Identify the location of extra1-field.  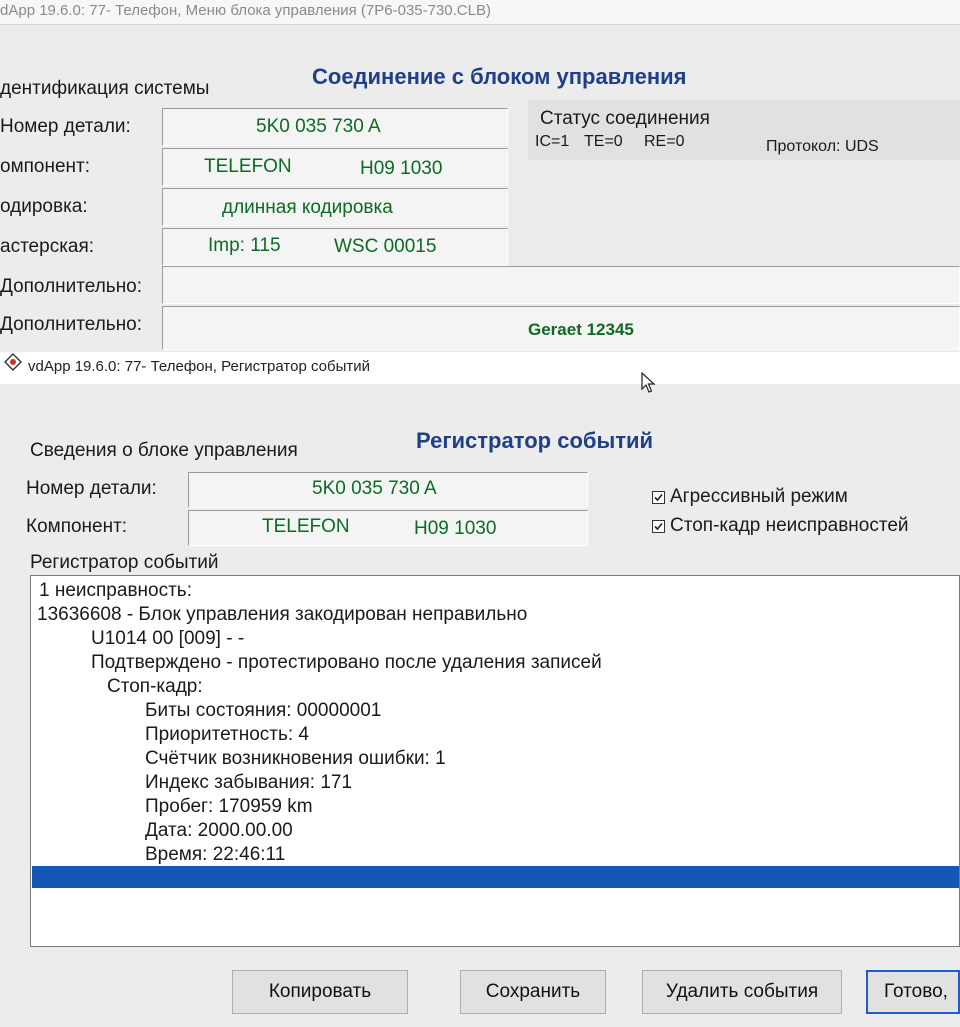
(561, 285).